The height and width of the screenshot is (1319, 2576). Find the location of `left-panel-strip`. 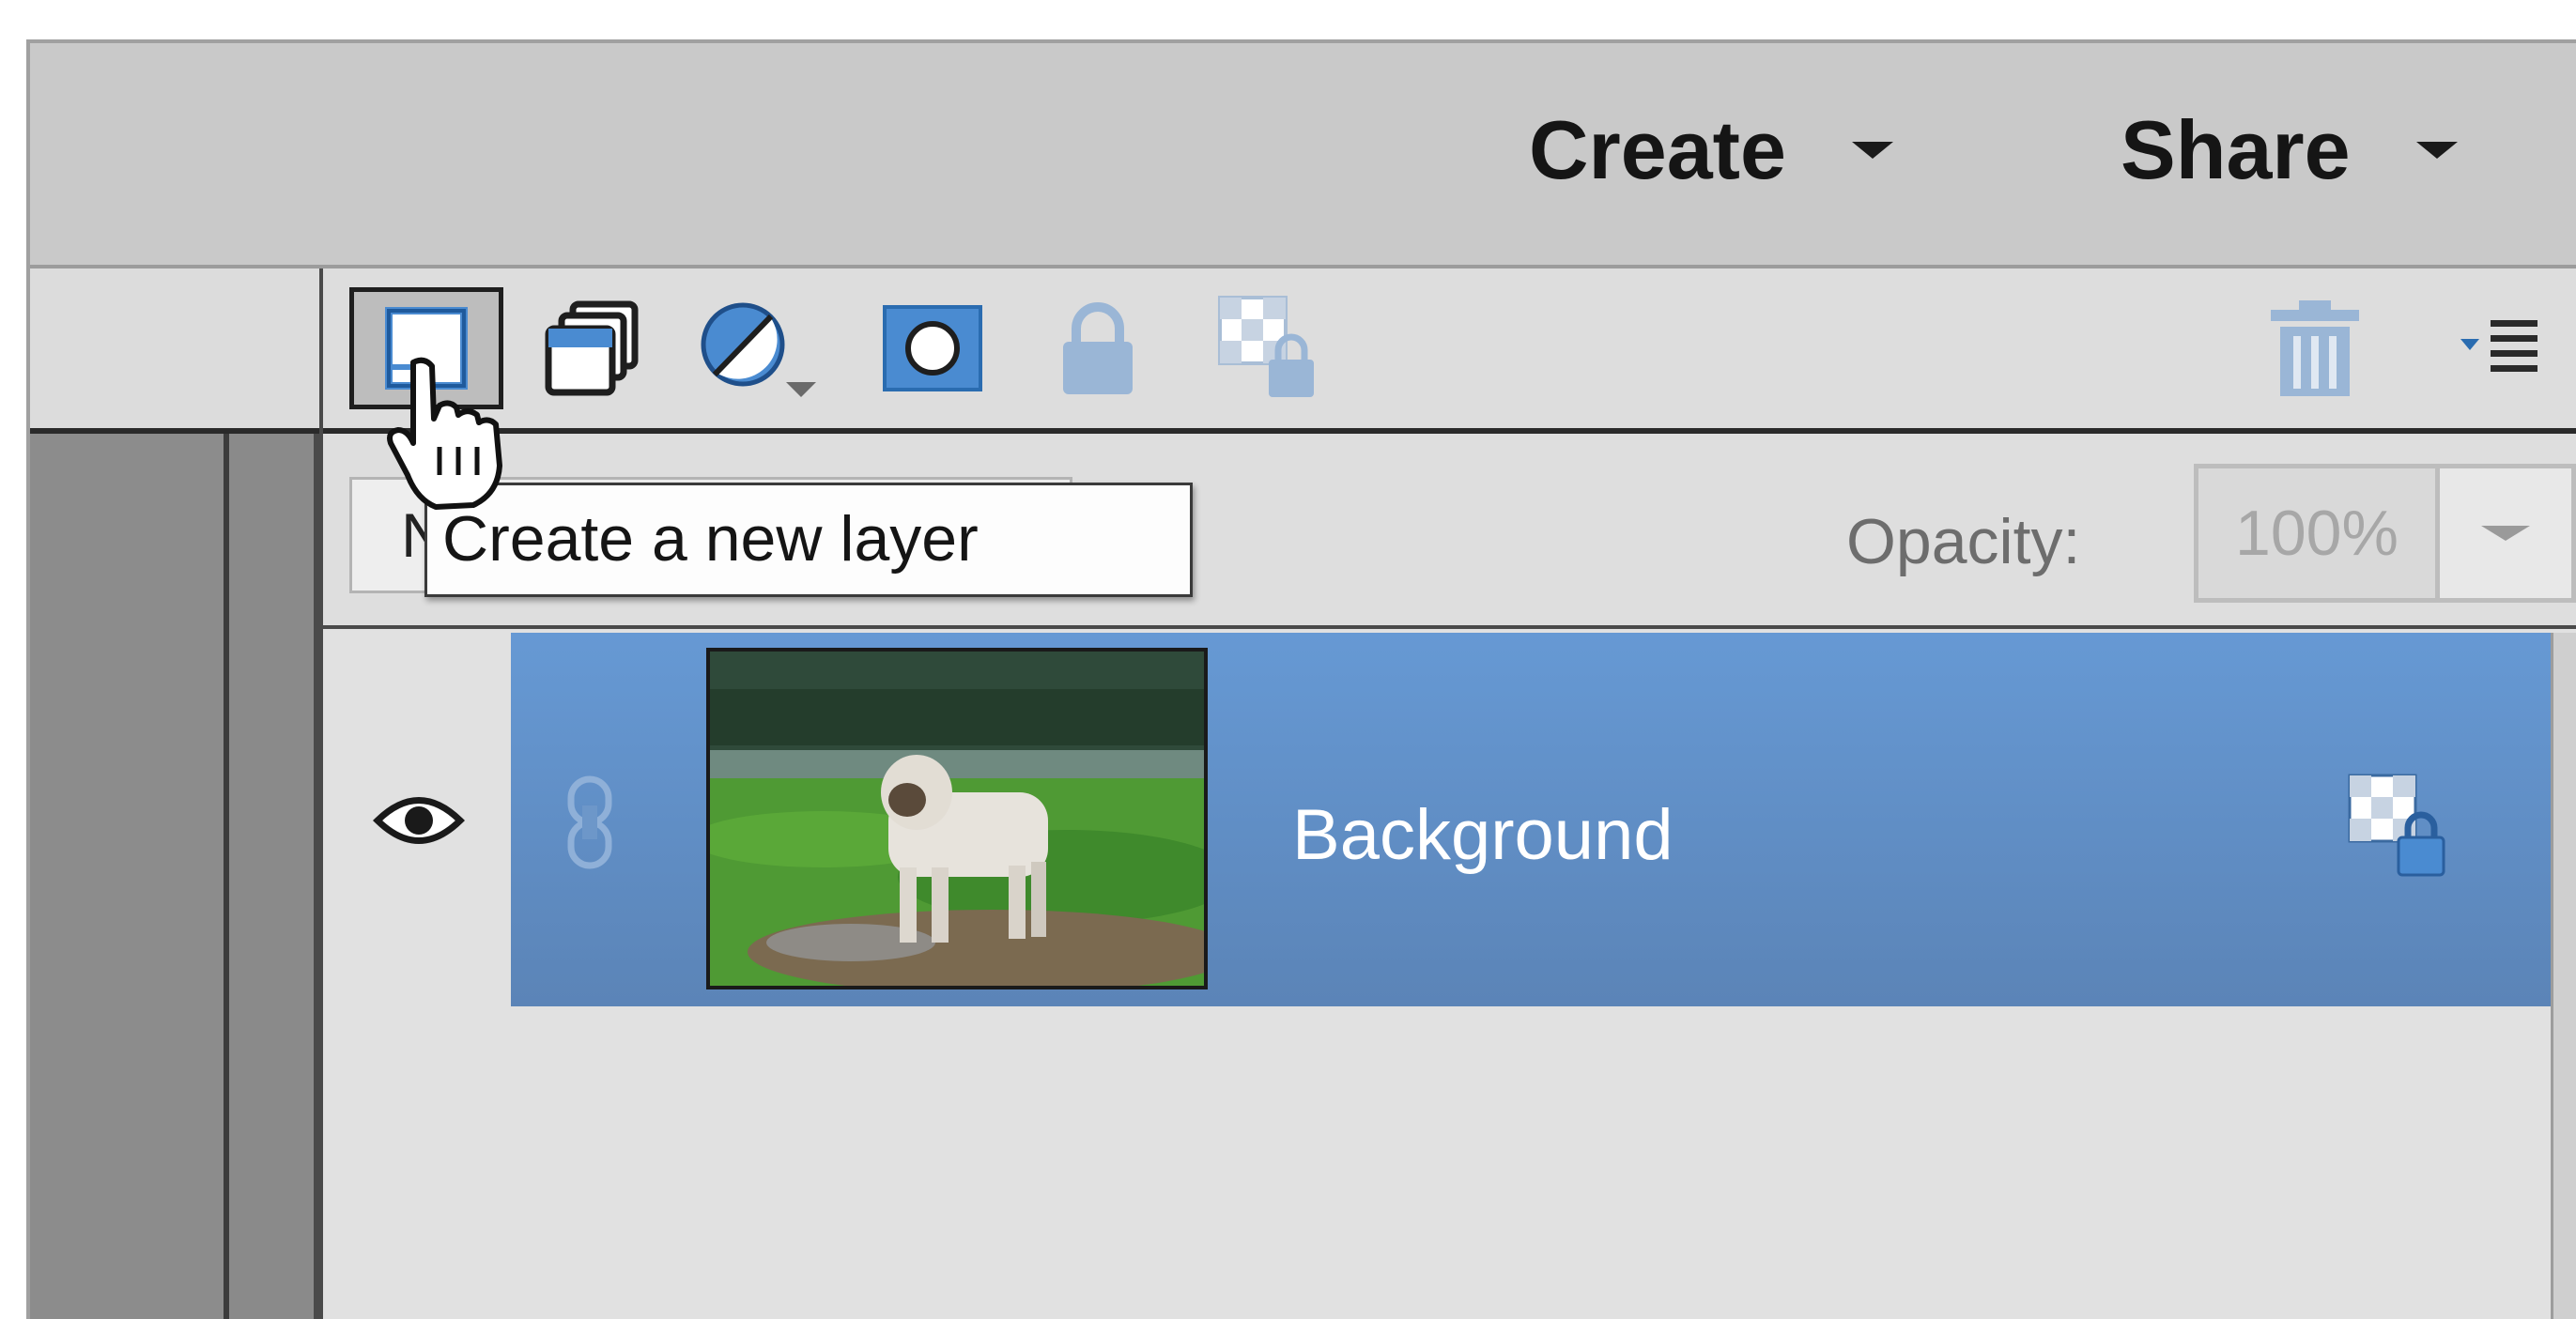

left-panel-strip is located at coordinates (129, 877).